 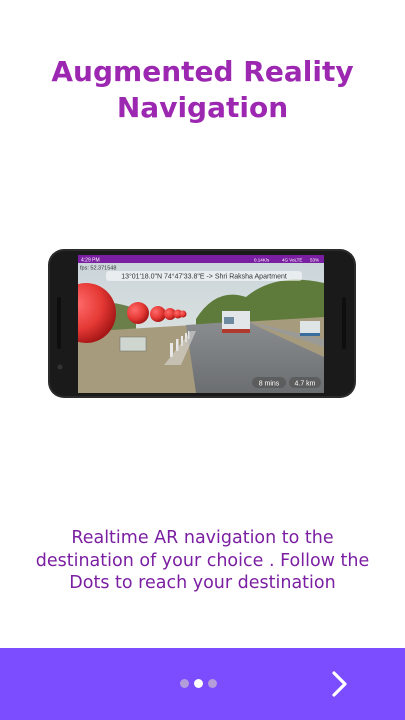 What do you see at coordinates (59, 323) in the screenshot?
I see `phone-speaker-left` at bounding box center [59, 323].